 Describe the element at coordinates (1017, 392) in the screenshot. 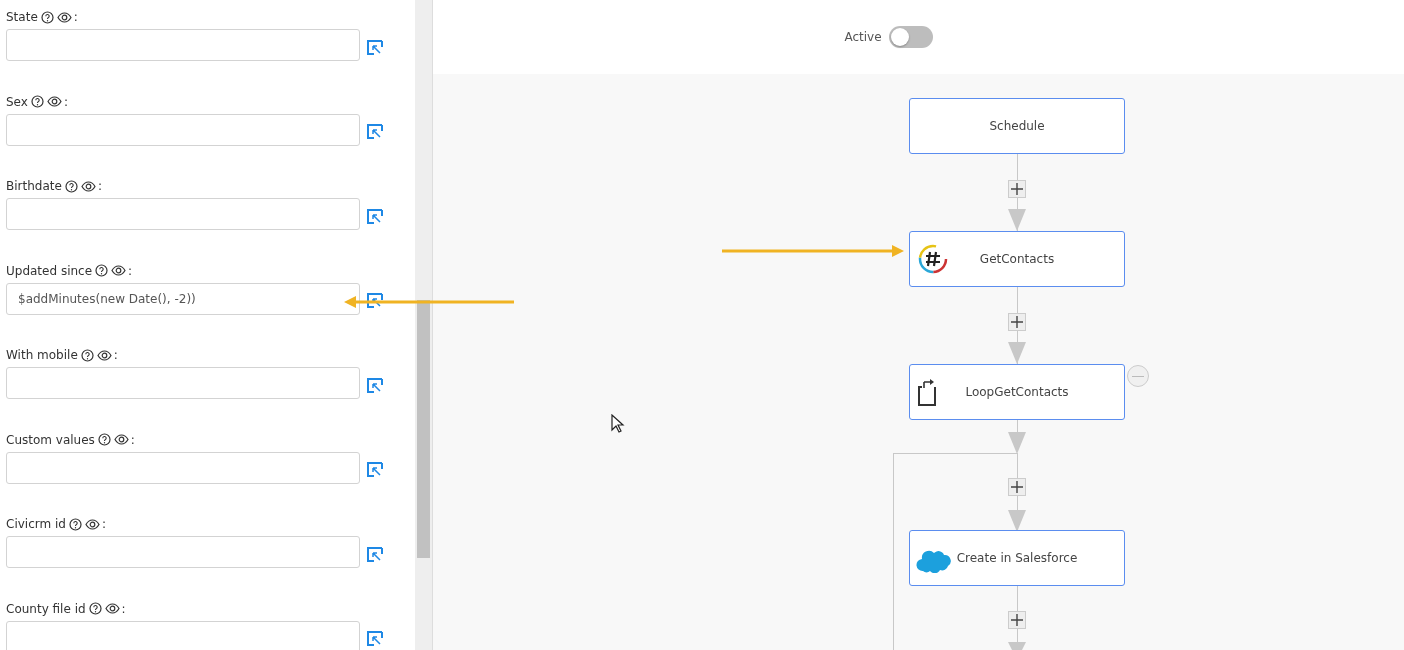

I see `flow-node: LoopGetContacts` at that location.